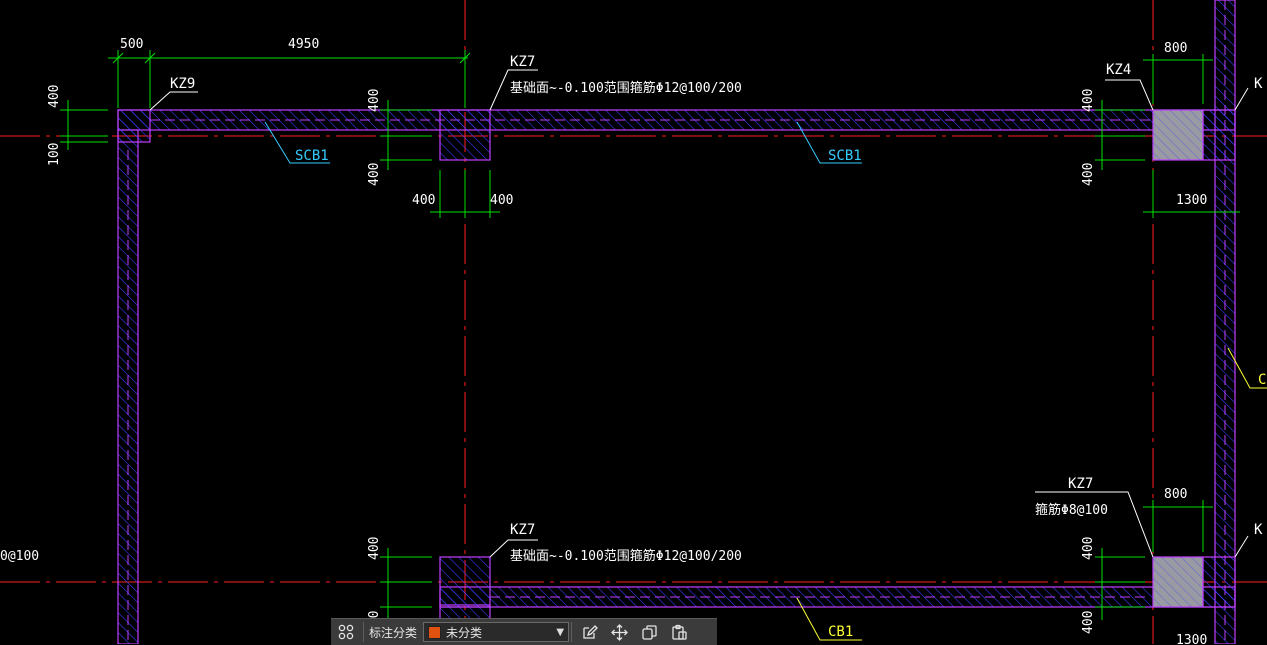  What do you see at coordinates (626, 88) in the screenshot?
I see `note-kz7-top: 基础面~-0.100范围箍筋Φ12@100/200` at bounding box center [626, 88].